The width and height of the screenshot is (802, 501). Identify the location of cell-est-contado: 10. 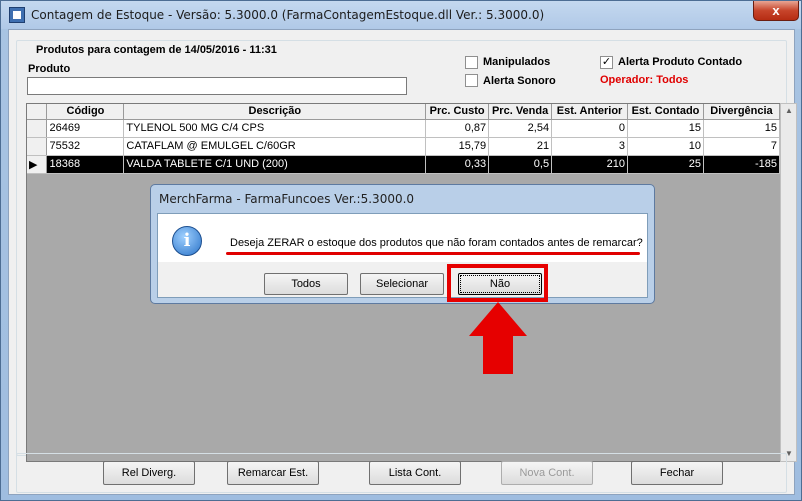
(665, 146).